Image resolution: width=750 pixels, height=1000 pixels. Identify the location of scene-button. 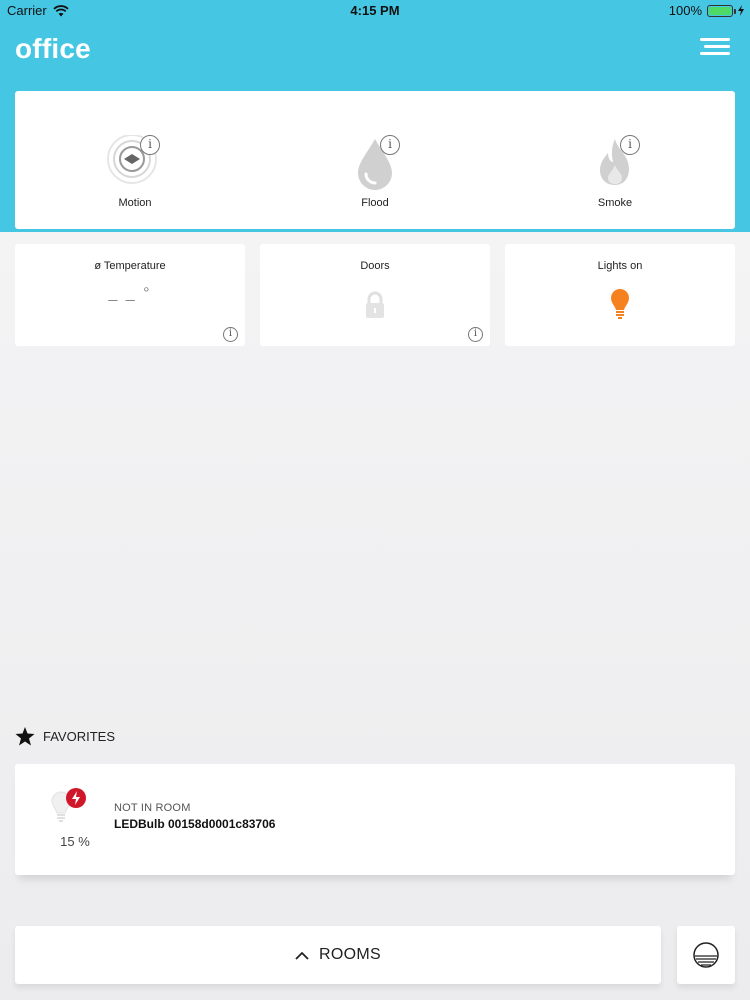
(706, 955).